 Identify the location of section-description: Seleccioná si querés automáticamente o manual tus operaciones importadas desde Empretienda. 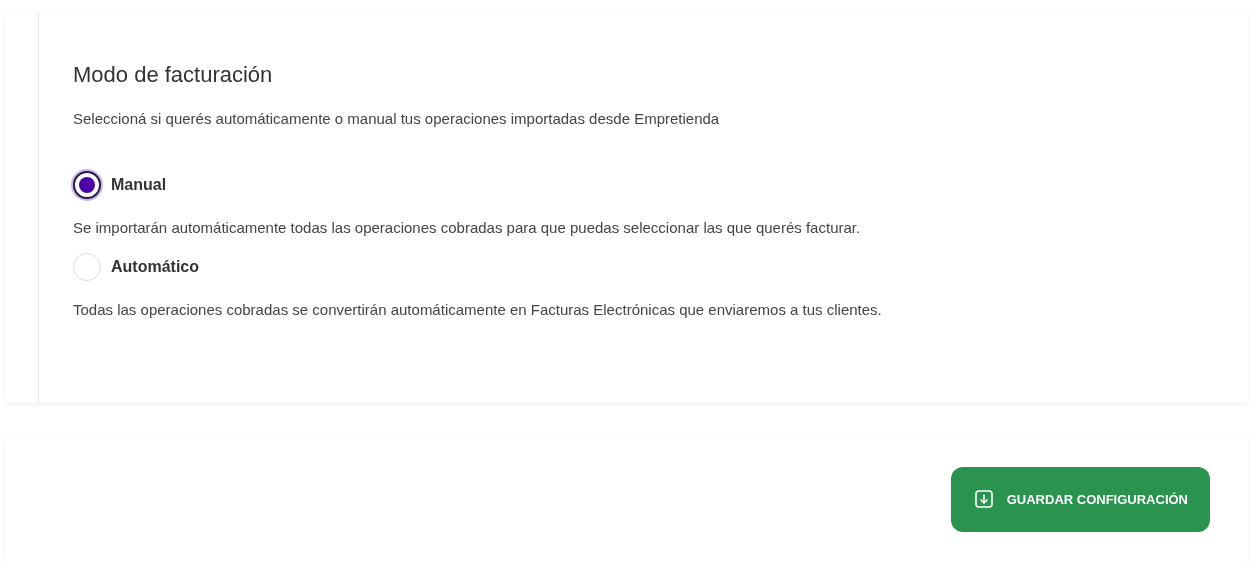
(397, 118).